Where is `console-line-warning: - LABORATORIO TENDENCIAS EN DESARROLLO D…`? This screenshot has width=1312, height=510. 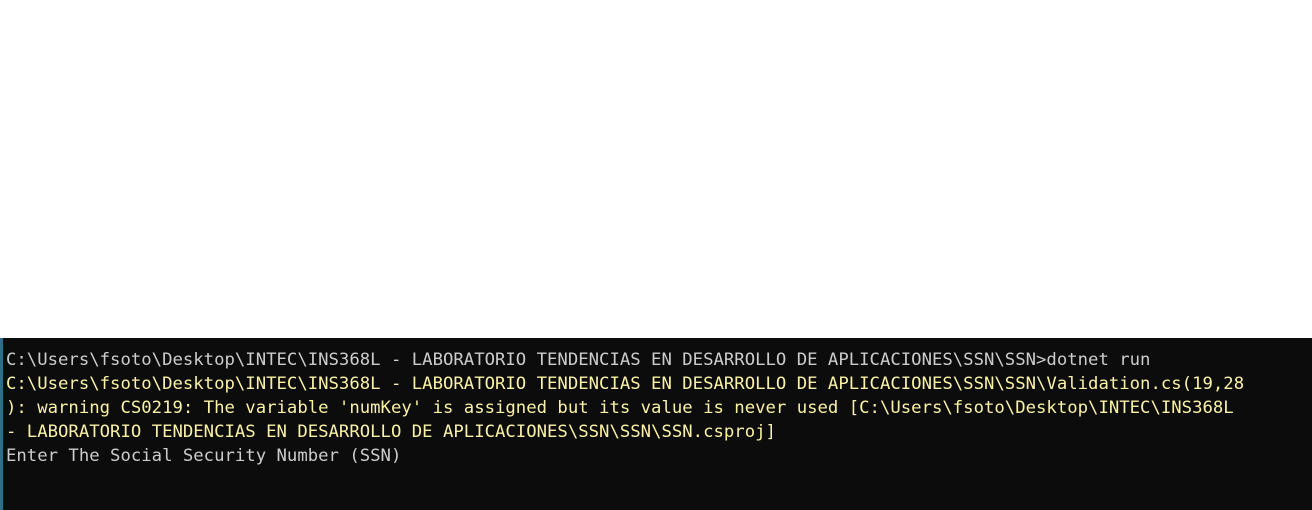
console-line-warning: - LABORATORIO TENDENCIAS EN DESARROLLO D… is located at coordinates (391, 432).